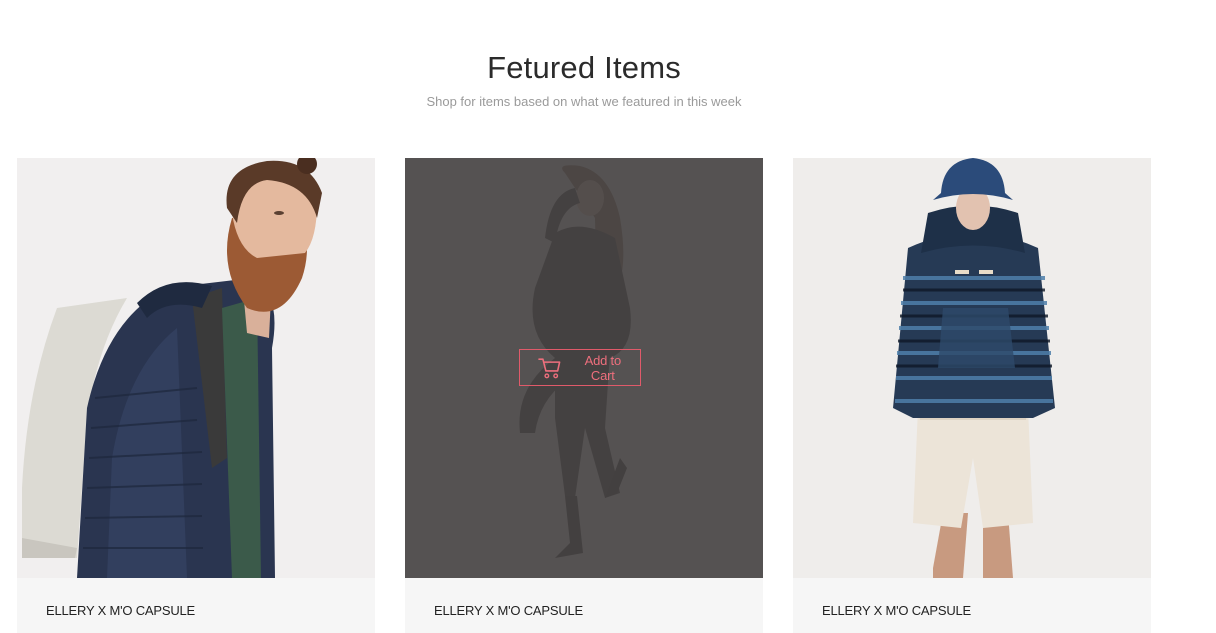  What do you see at coordinates (580, 367) in the screenshot?
I see `add-to-cart-button: Add to Cart` at bounding box center [580, 367].